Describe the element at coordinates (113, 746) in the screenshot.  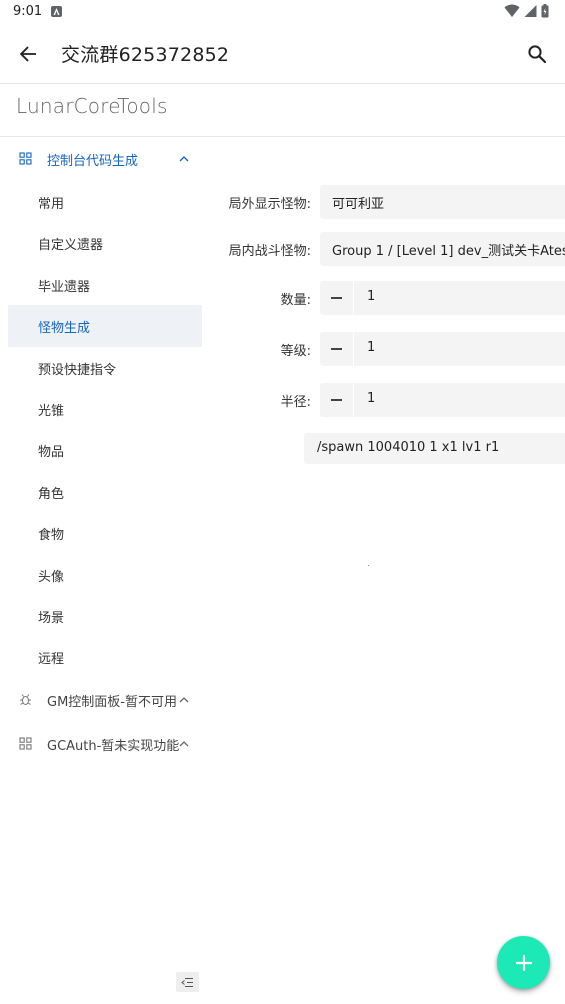
I see `menu-group-label: GCAuth-暂未实现功能` at that location.